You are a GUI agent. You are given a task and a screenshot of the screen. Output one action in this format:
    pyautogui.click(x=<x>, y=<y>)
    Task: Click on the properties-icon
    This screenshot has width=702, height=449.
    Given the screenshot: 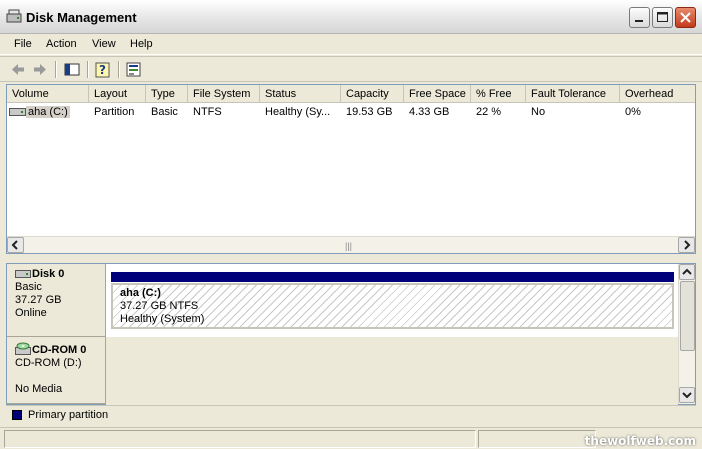 What is the action you would take?
    pyautogui.click(x=134, y=69)
    